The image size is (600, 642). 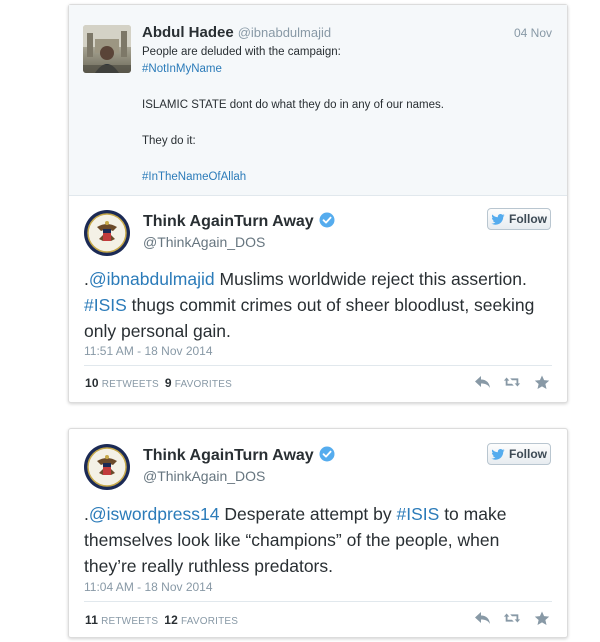 What do you see at coordinates (169, 141) in the screenshot?
I see `parent-text-line: They do it:` at bounding box center [169, 141].